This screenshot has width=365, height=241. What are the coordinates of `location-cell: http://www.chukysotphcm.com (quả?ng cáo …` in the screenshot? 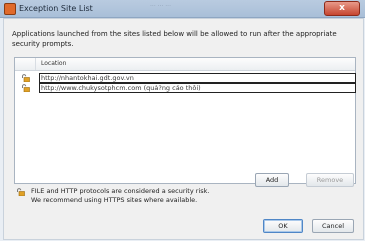 It's located at (197, 88).